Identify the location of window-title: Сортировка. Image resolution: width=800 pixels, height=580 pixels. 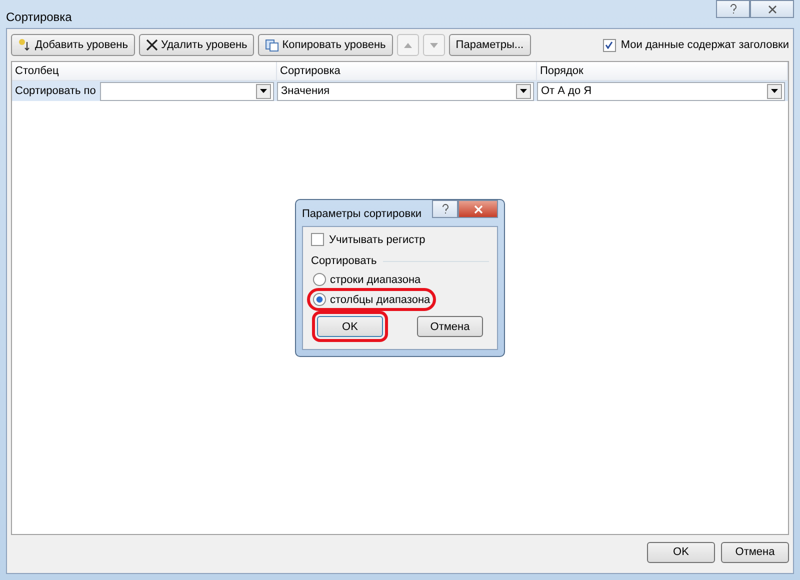
(39, 17).